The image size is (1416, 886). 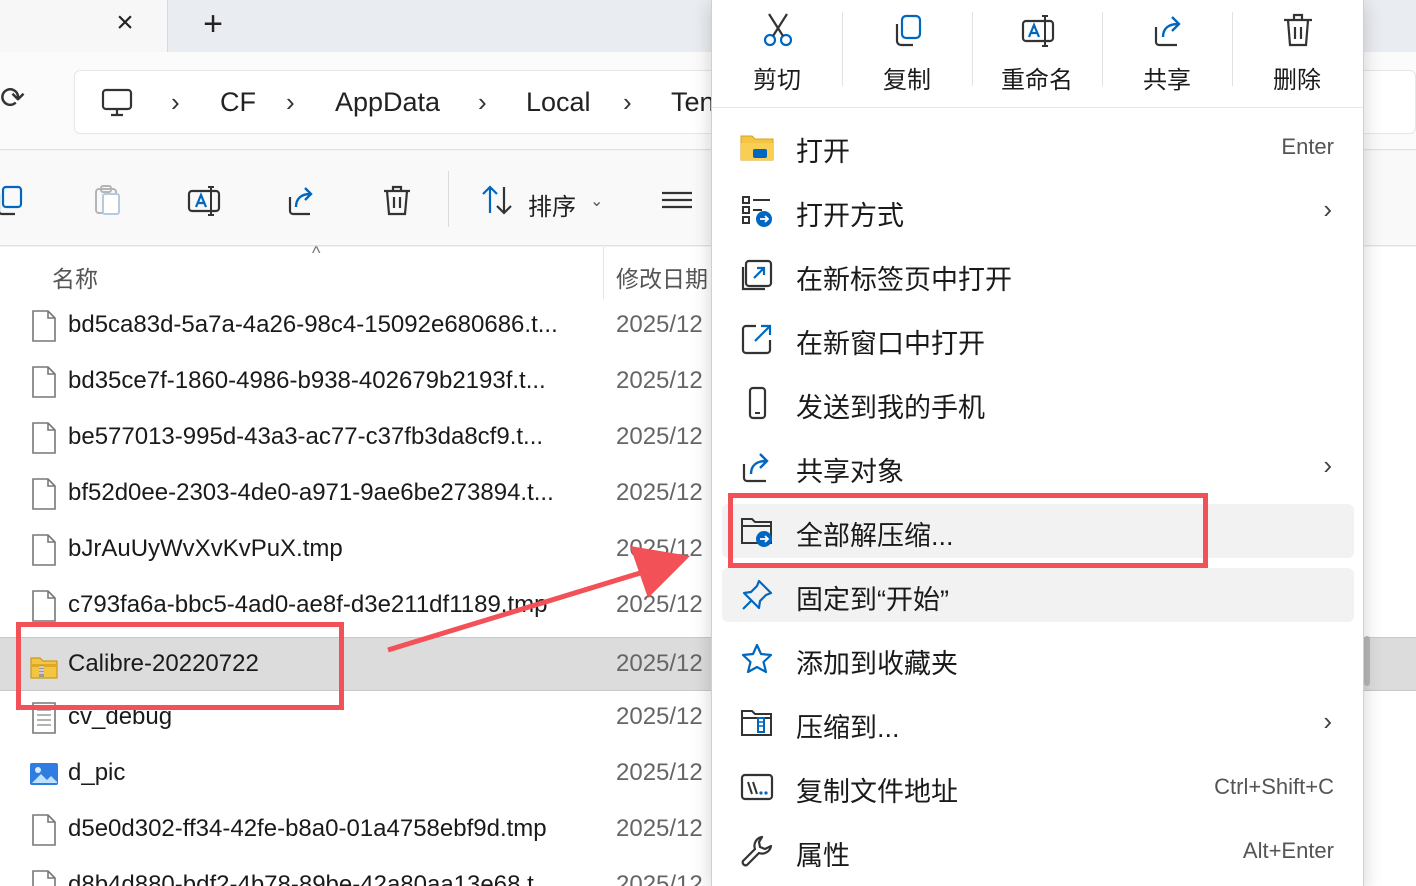 I want to click on sort-button: 排序, so click(x=552, y=204).